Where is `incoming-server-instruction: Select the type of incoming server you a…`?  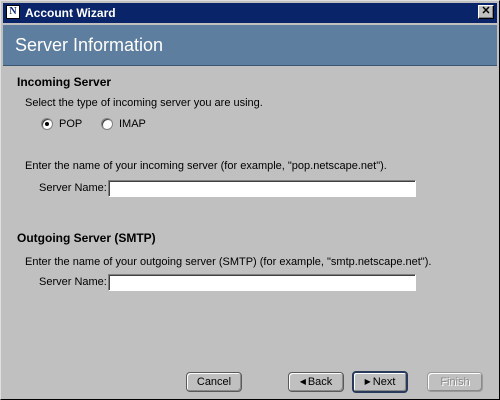
incoming-server-instruction: Select the type of incoming server you a… is located at coordinates (144, 103).